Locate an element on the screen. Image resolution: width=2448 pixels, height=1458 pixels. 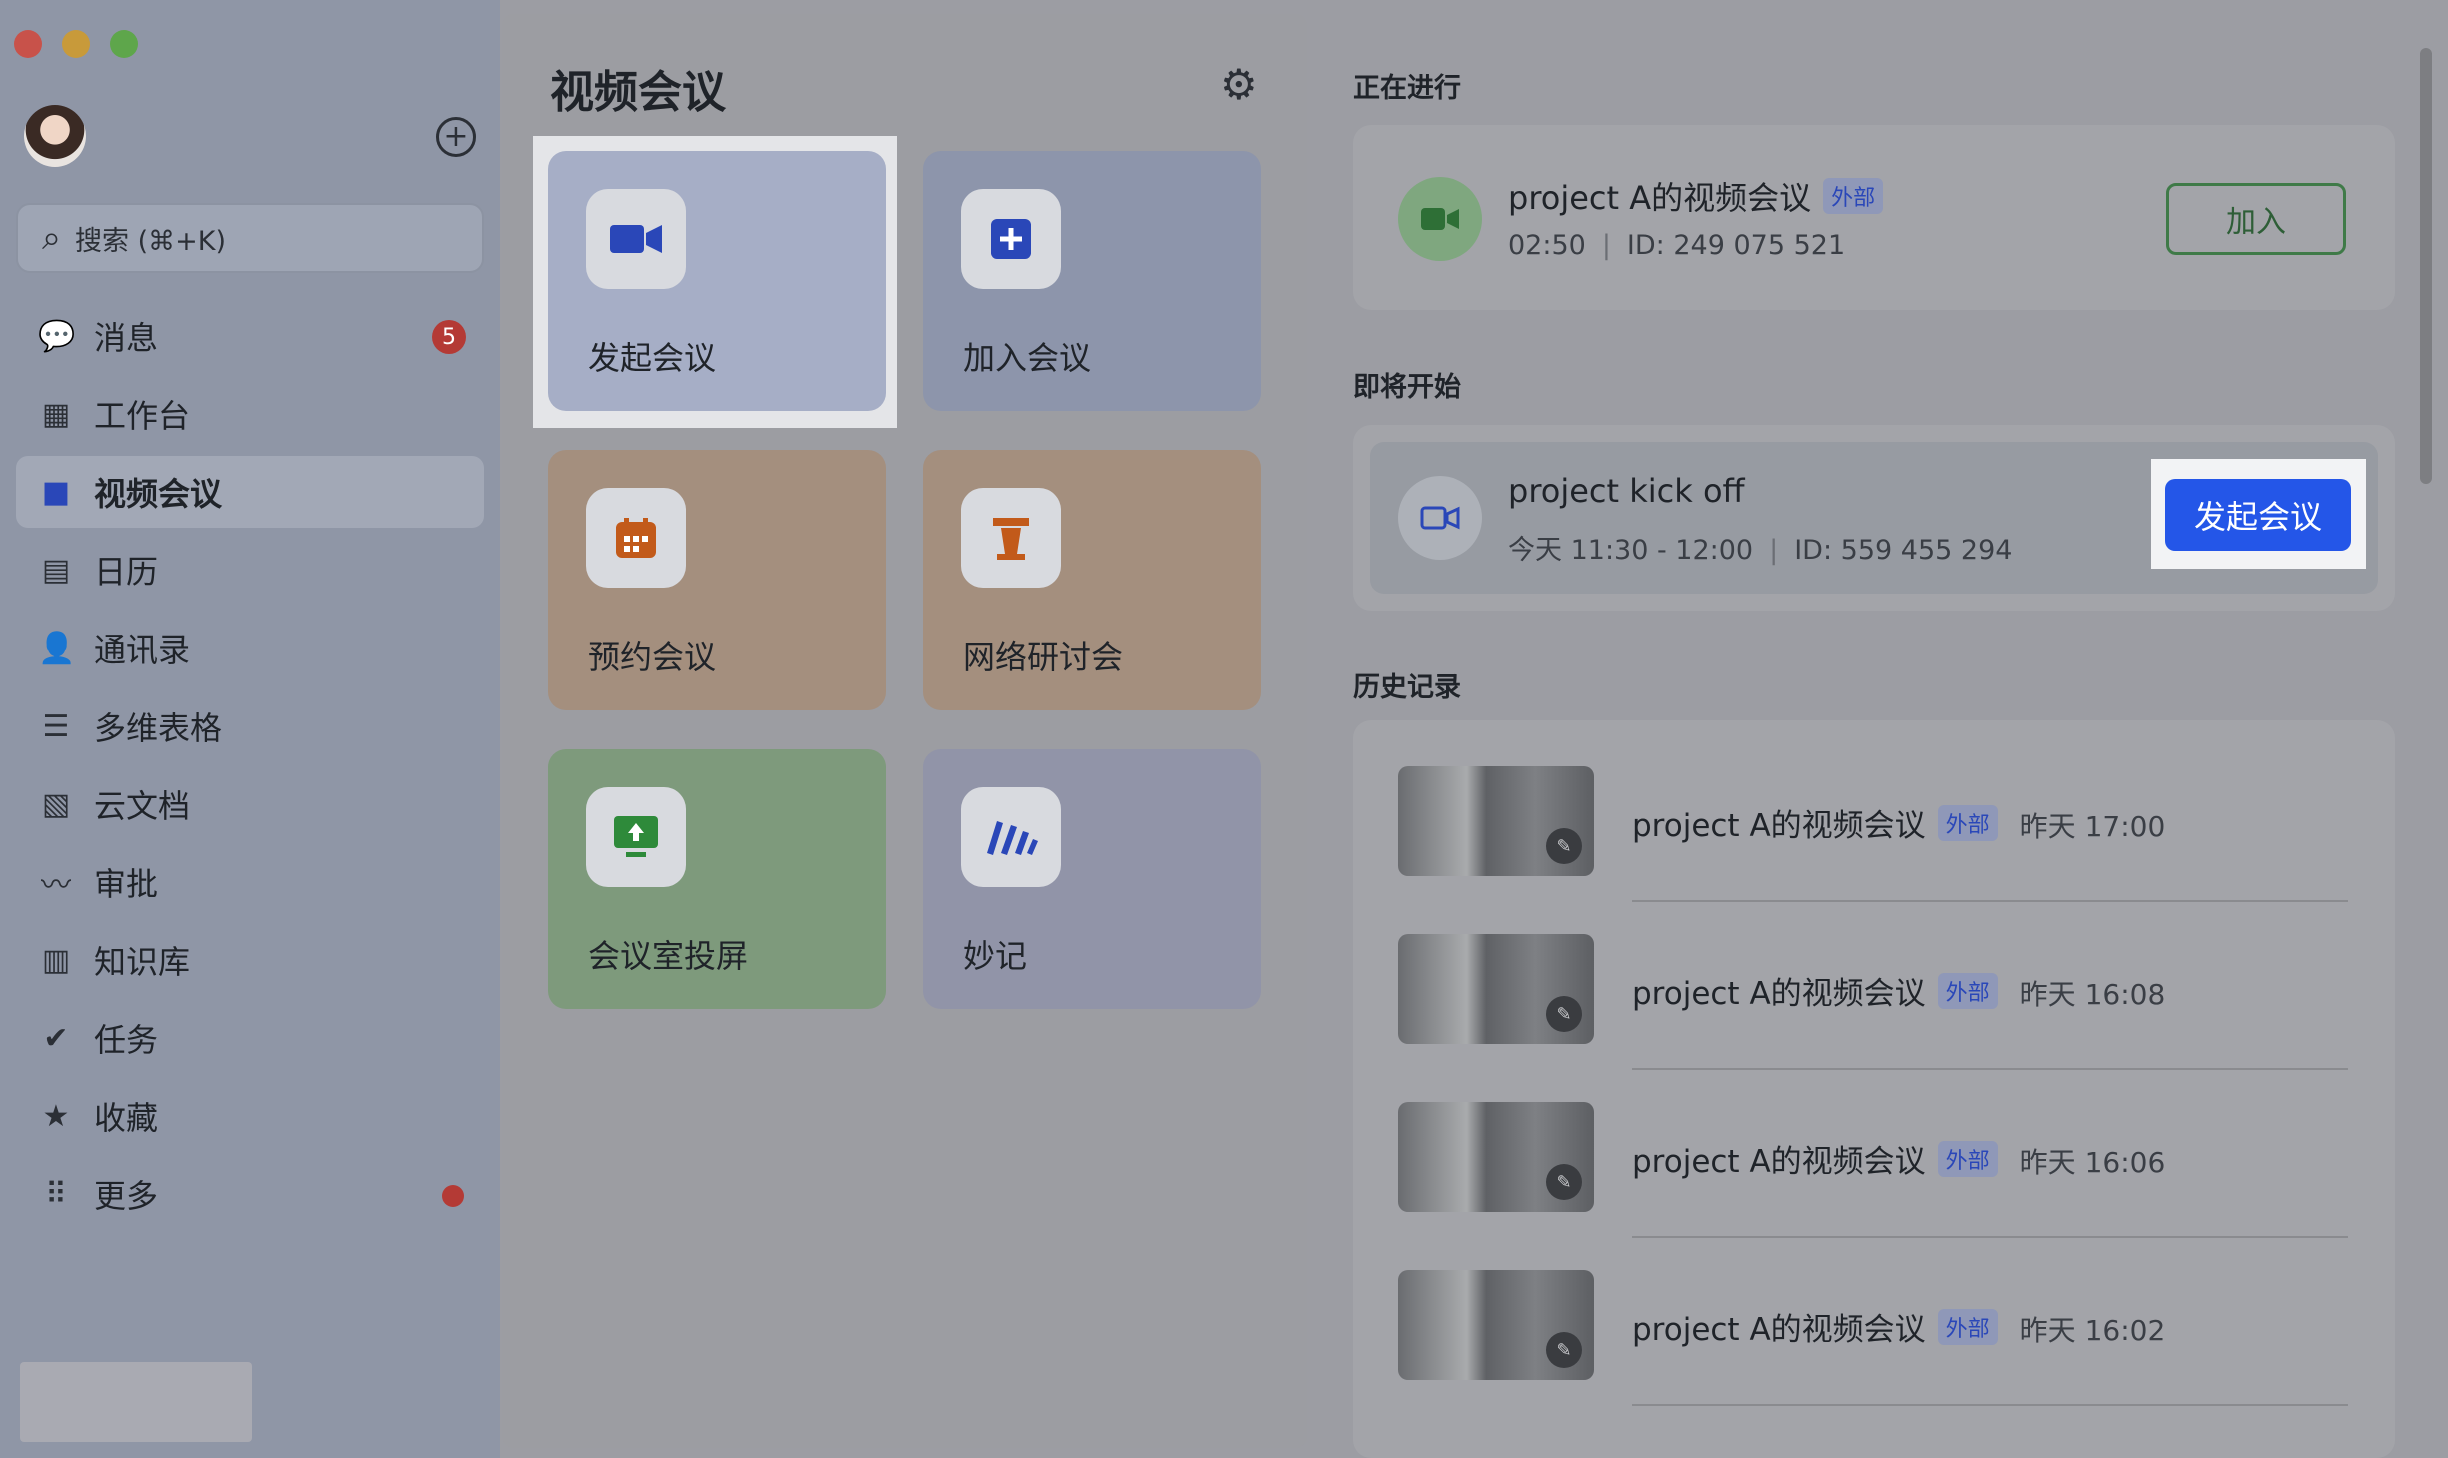
sidebar-item-approval: 〰 审批 is located at coordinates (250, 882).